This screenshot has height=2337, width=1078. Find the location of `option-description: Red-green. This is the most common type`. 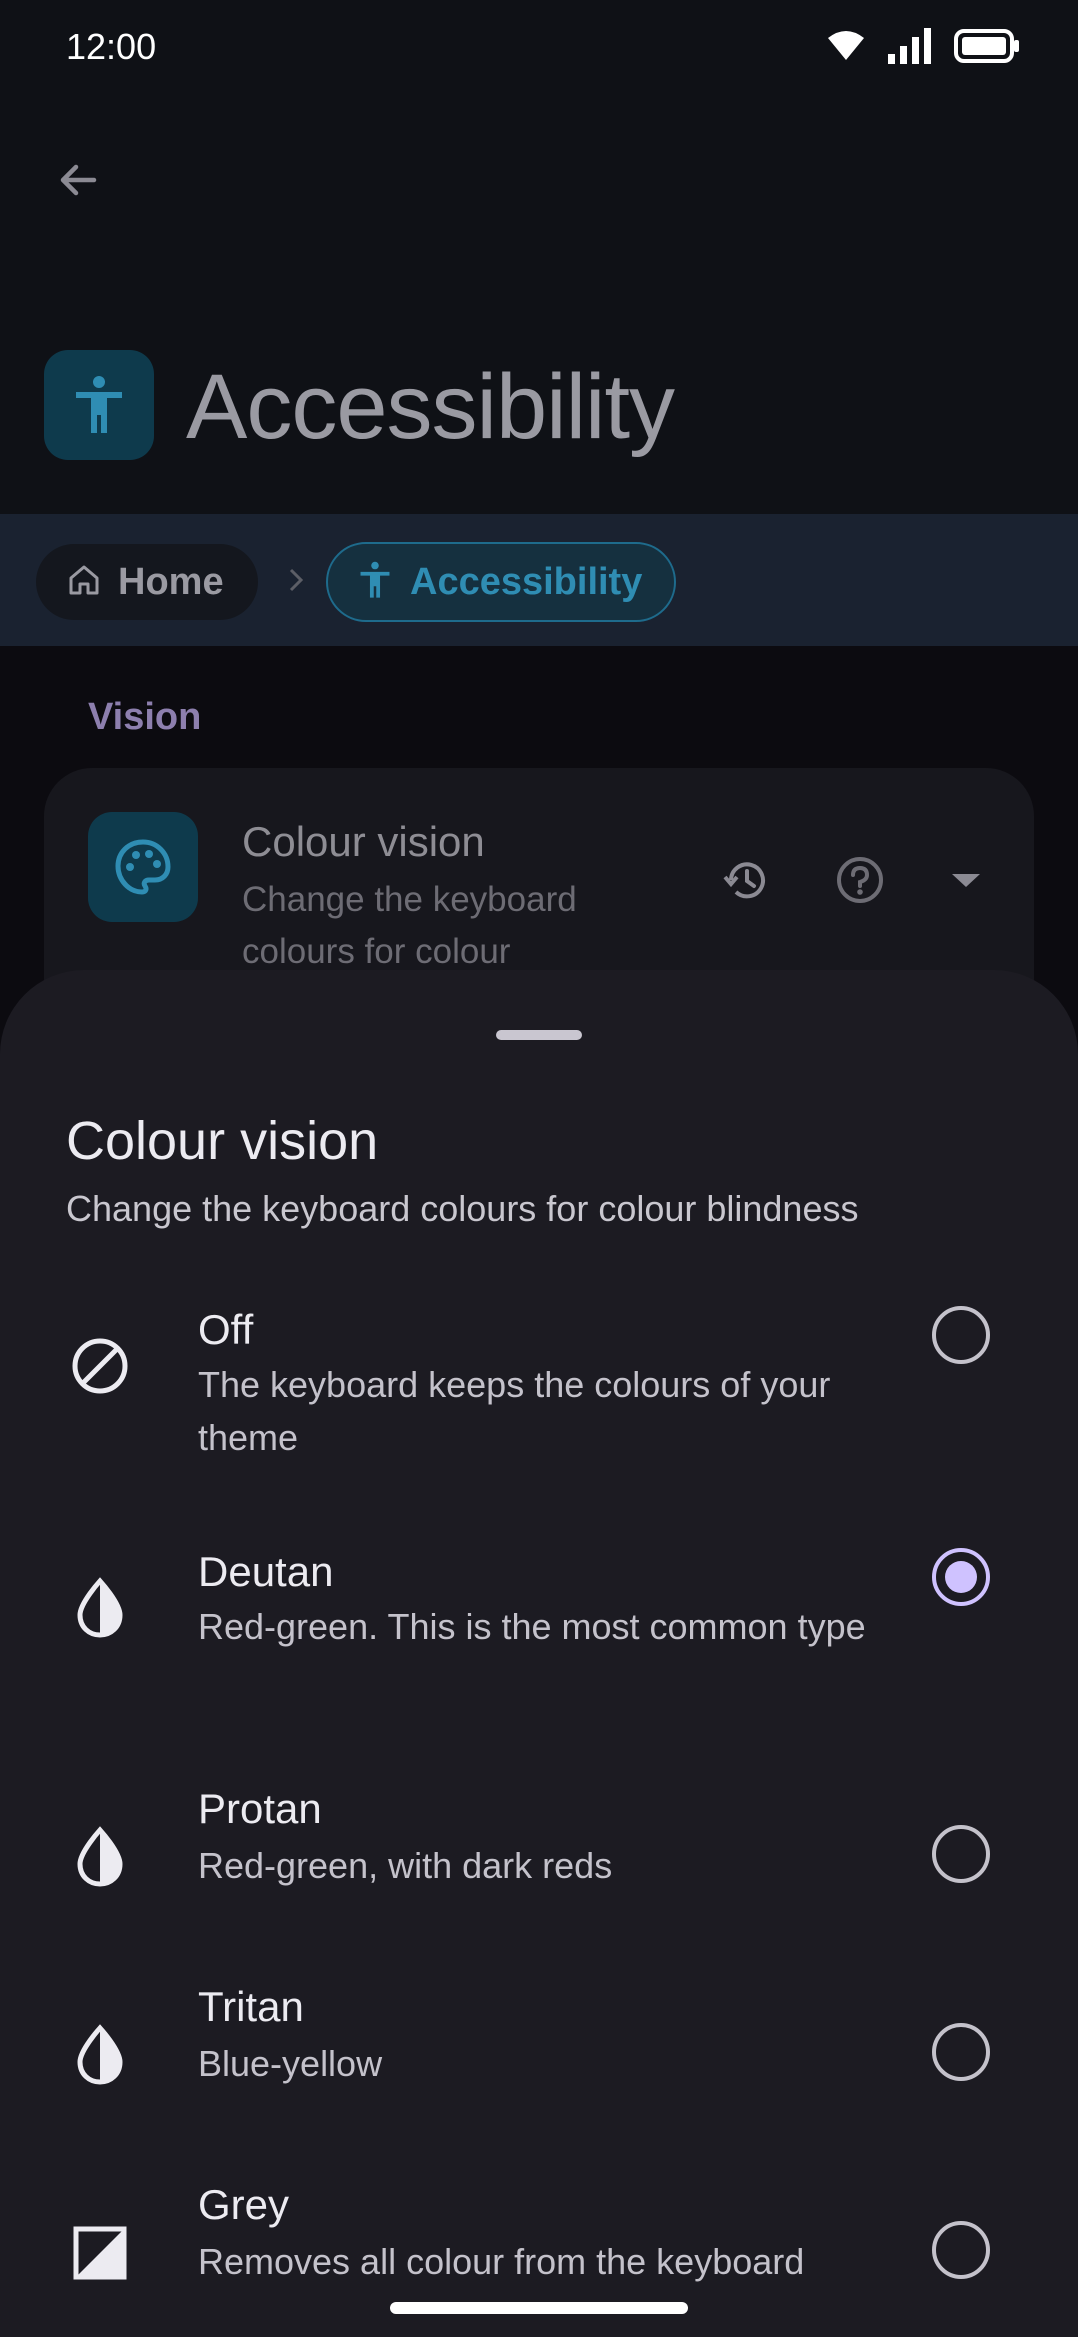

option-description: Red-green. This is the most common type is located at coordinates (532, 1626).